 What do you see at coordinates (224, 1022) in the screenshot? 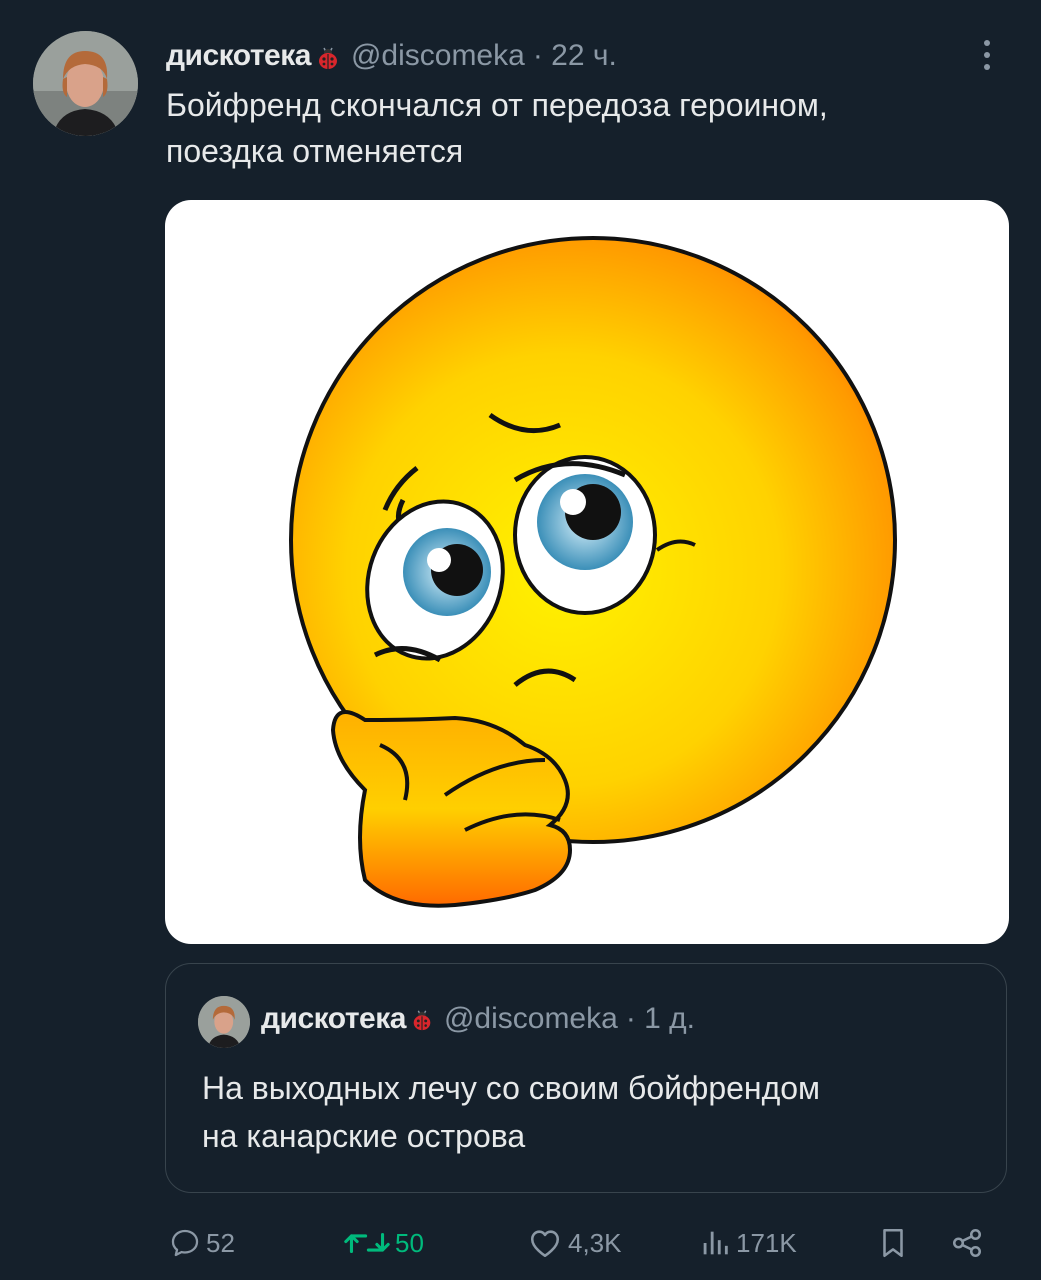
I see `quote-author-avatar` at bounding box center [224, 1022].